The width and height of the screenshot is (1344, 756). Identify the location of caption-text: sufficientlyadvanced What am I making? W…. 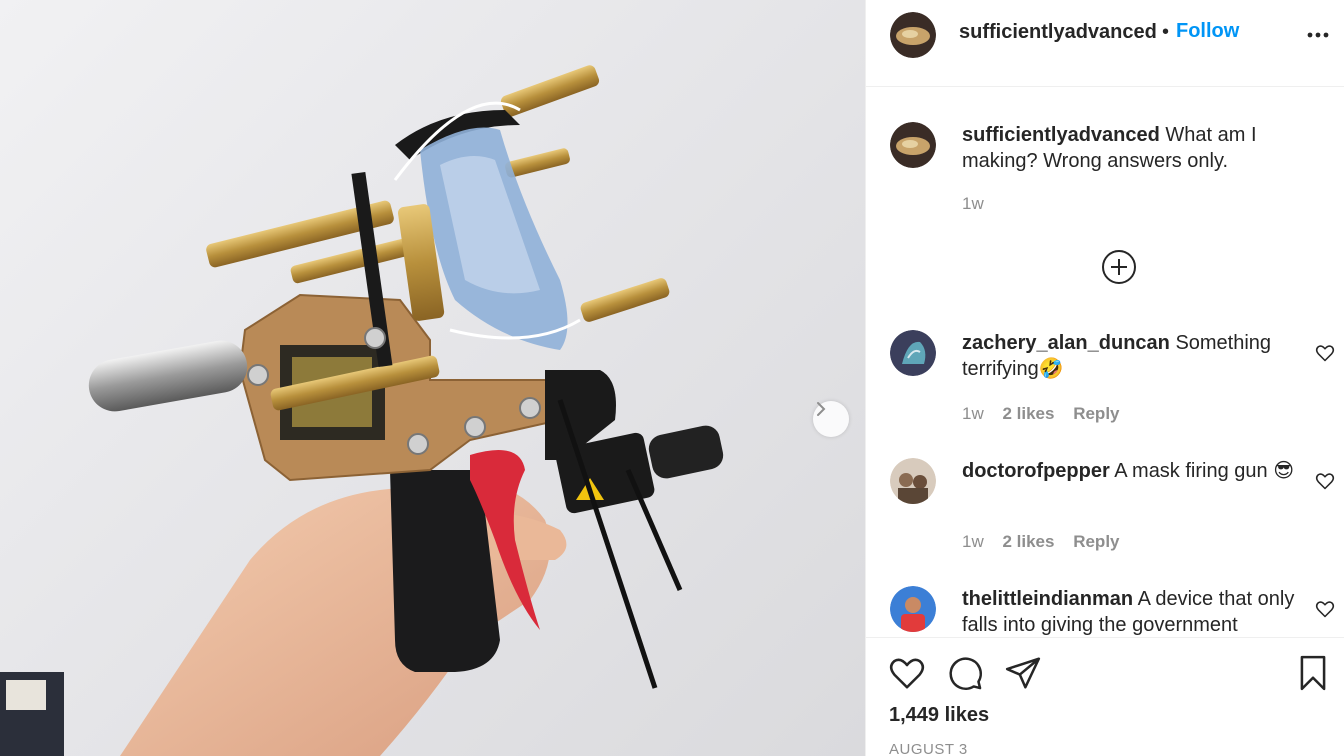
(1132, 148).